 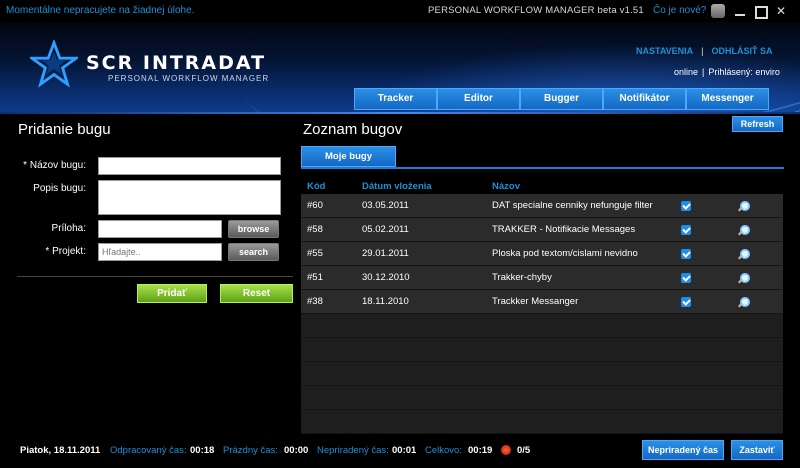 I want to click on column-header-code: Kód, so click(x=316, y=186).